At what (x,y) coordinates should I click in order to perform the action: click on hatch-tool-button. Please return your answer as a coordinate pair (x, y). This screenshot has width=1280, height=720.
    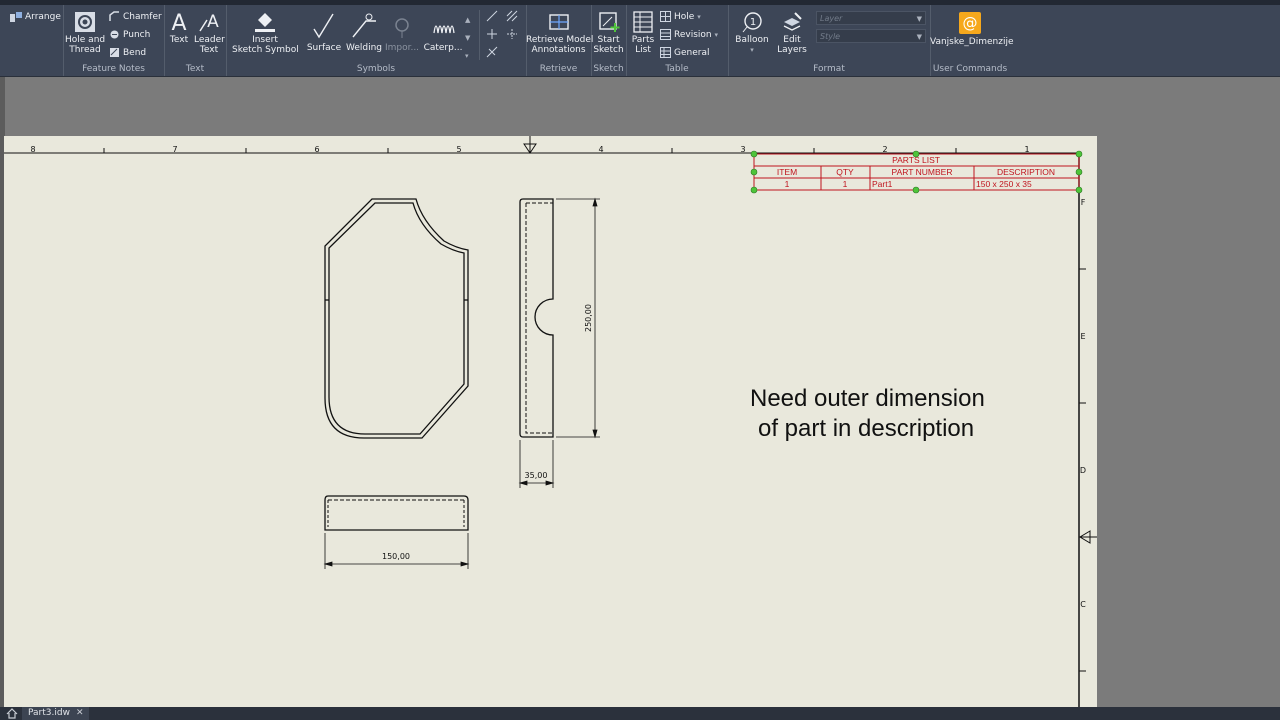
    Looking at the image, I should click on (513, 16).